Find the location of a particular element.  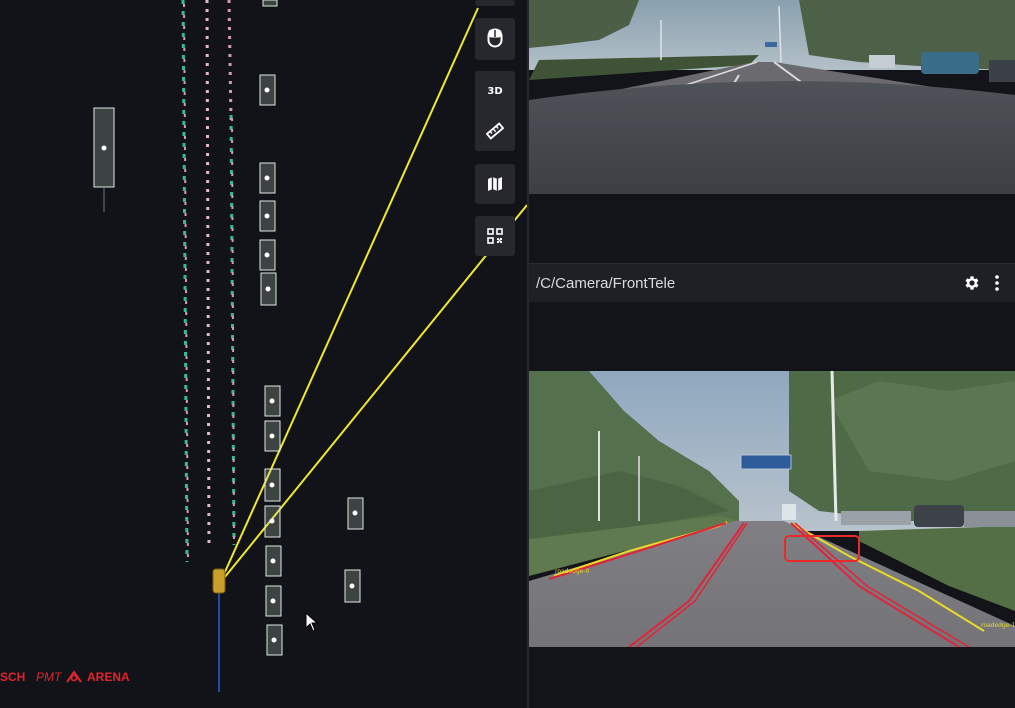

qr-code-icon is located at coordinates (495, 236).